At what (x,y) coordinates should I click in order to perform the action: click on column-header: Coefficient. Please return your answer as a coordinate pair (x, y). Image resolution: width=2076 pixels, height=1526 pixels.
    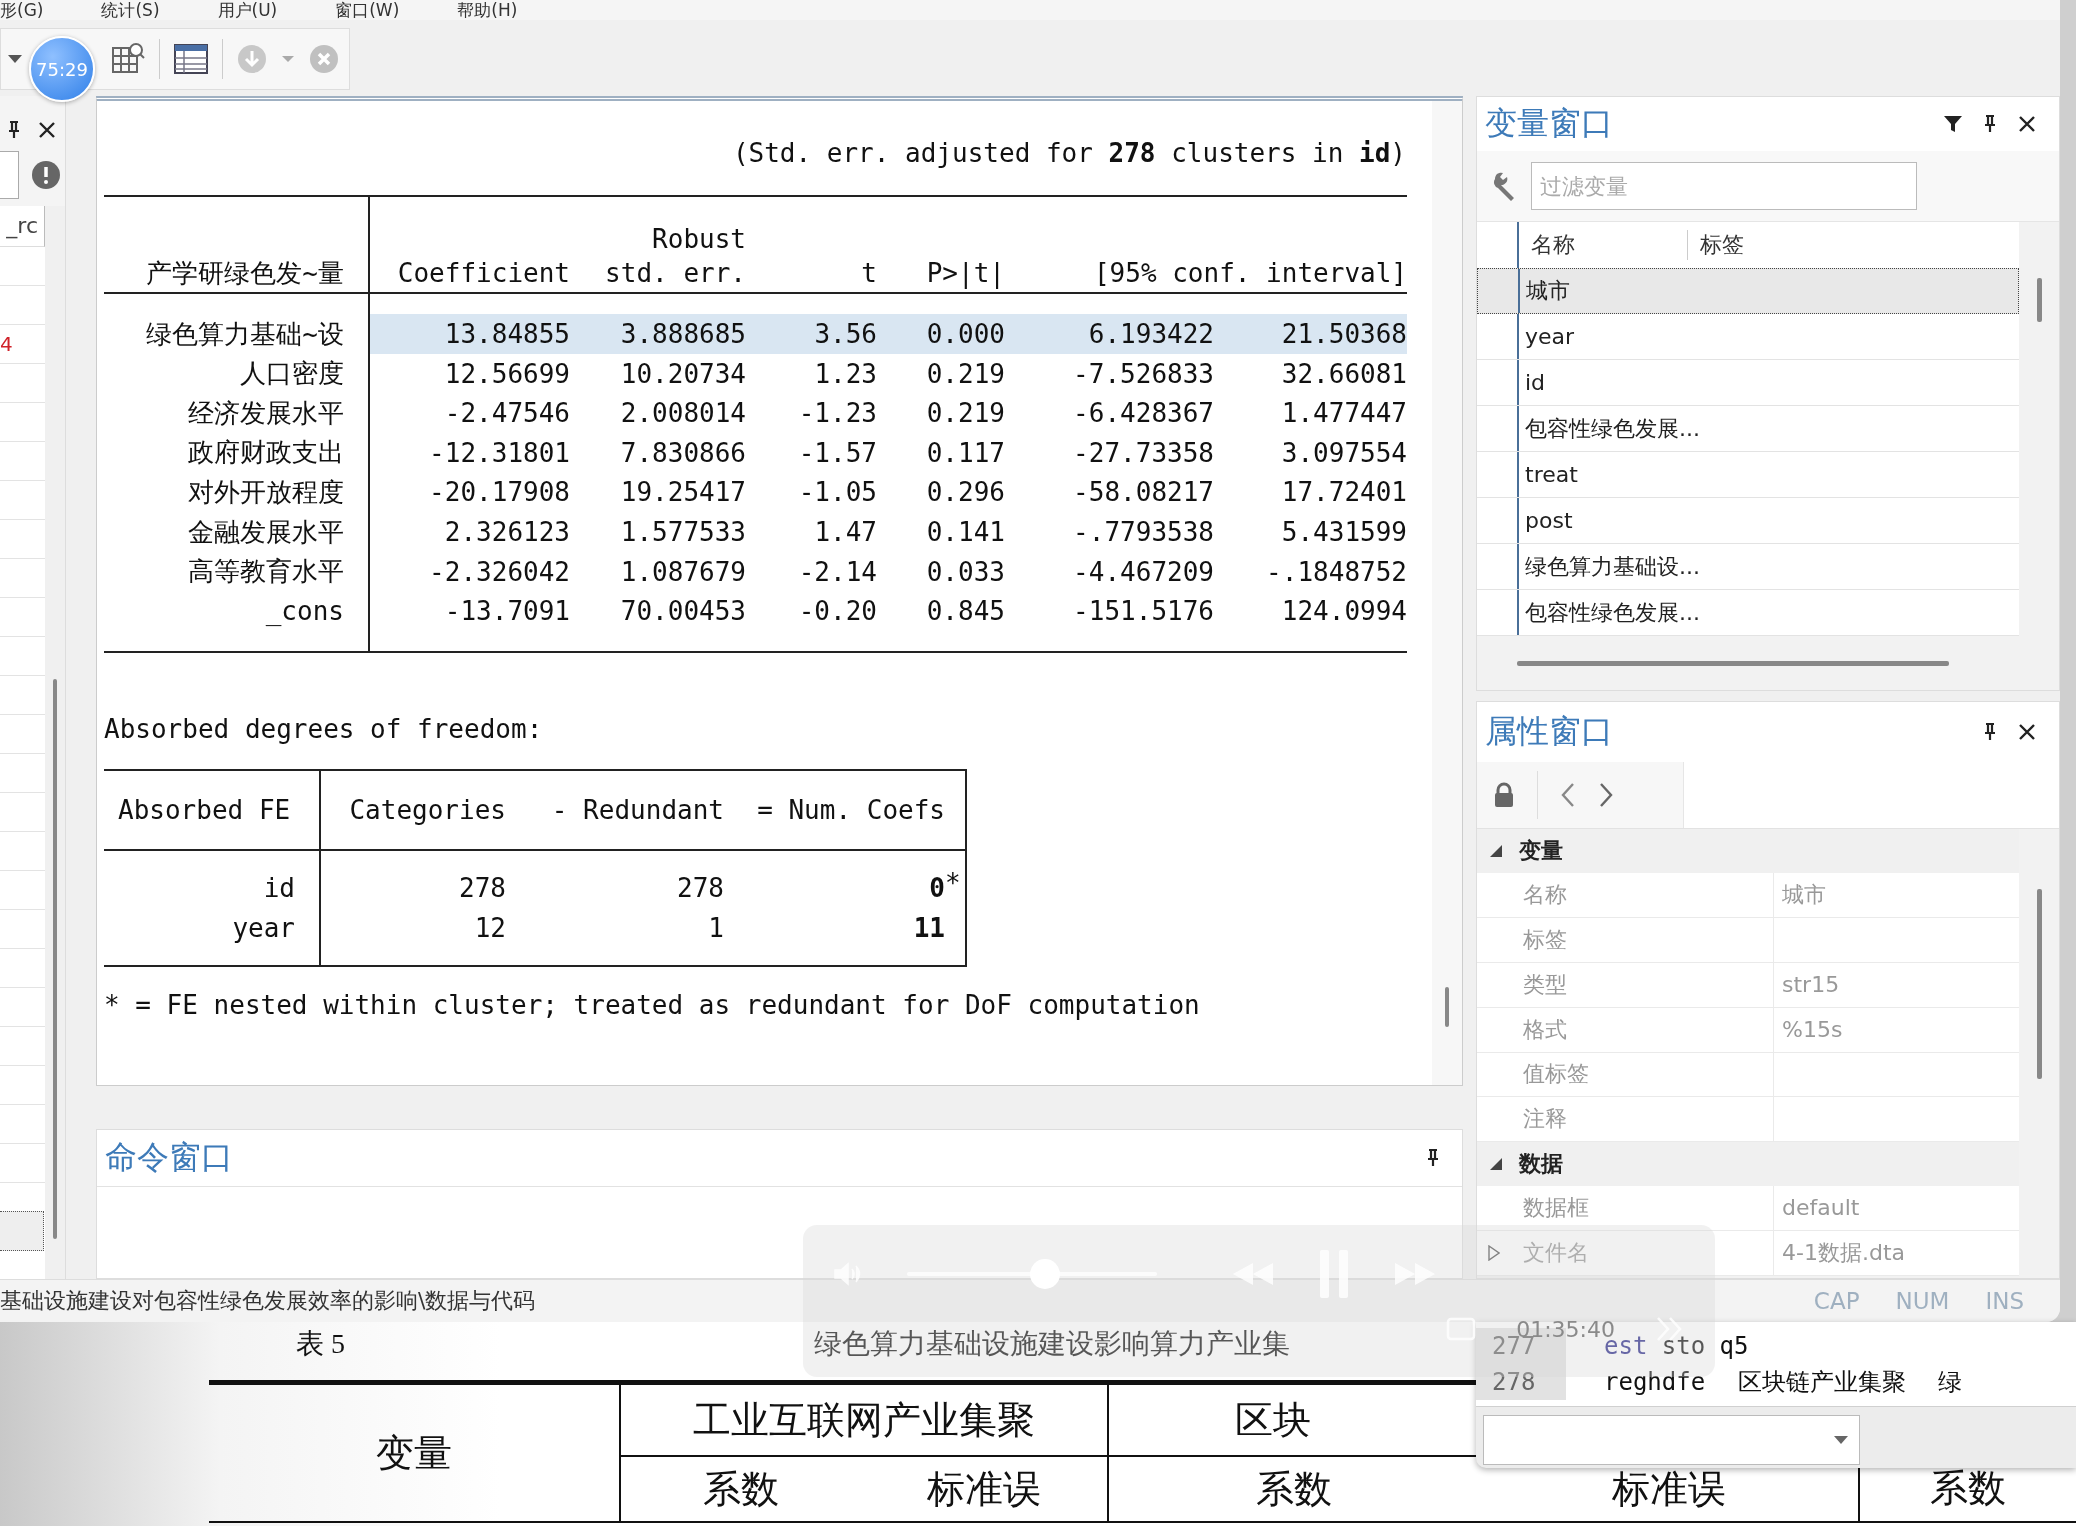
    Looking at the image, I should click on (483, 273).